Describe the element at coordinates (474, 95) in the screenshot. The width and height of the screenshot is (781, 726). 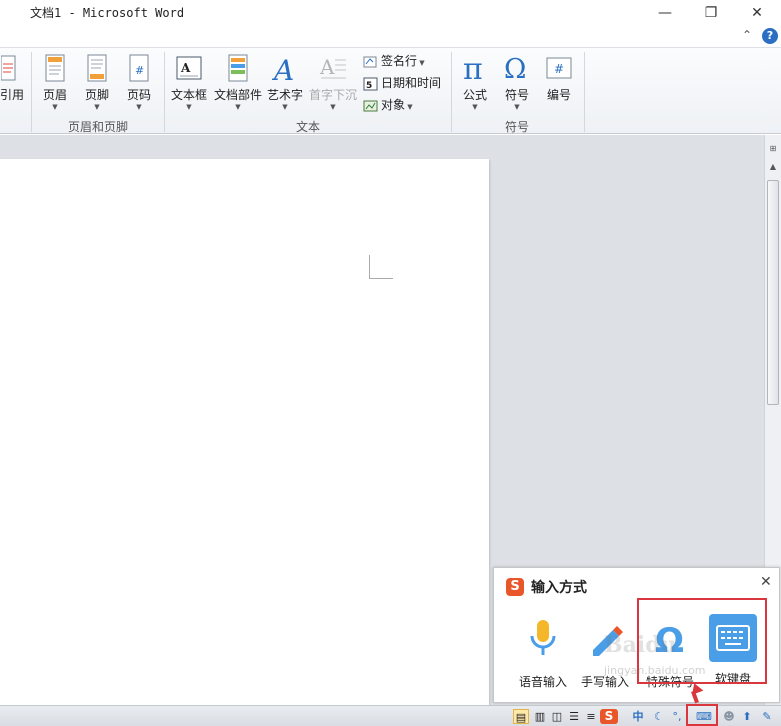
I see `equation-label: 公式` at that location.